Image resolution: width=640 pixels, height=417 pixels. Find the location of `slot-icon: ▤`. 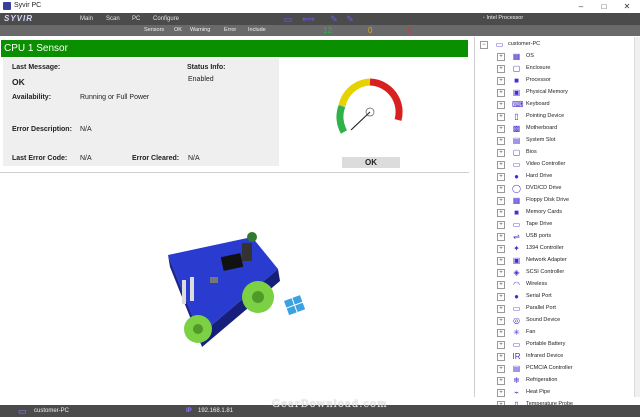

slot-icon: ▤ is located at coordinates (516, 140).